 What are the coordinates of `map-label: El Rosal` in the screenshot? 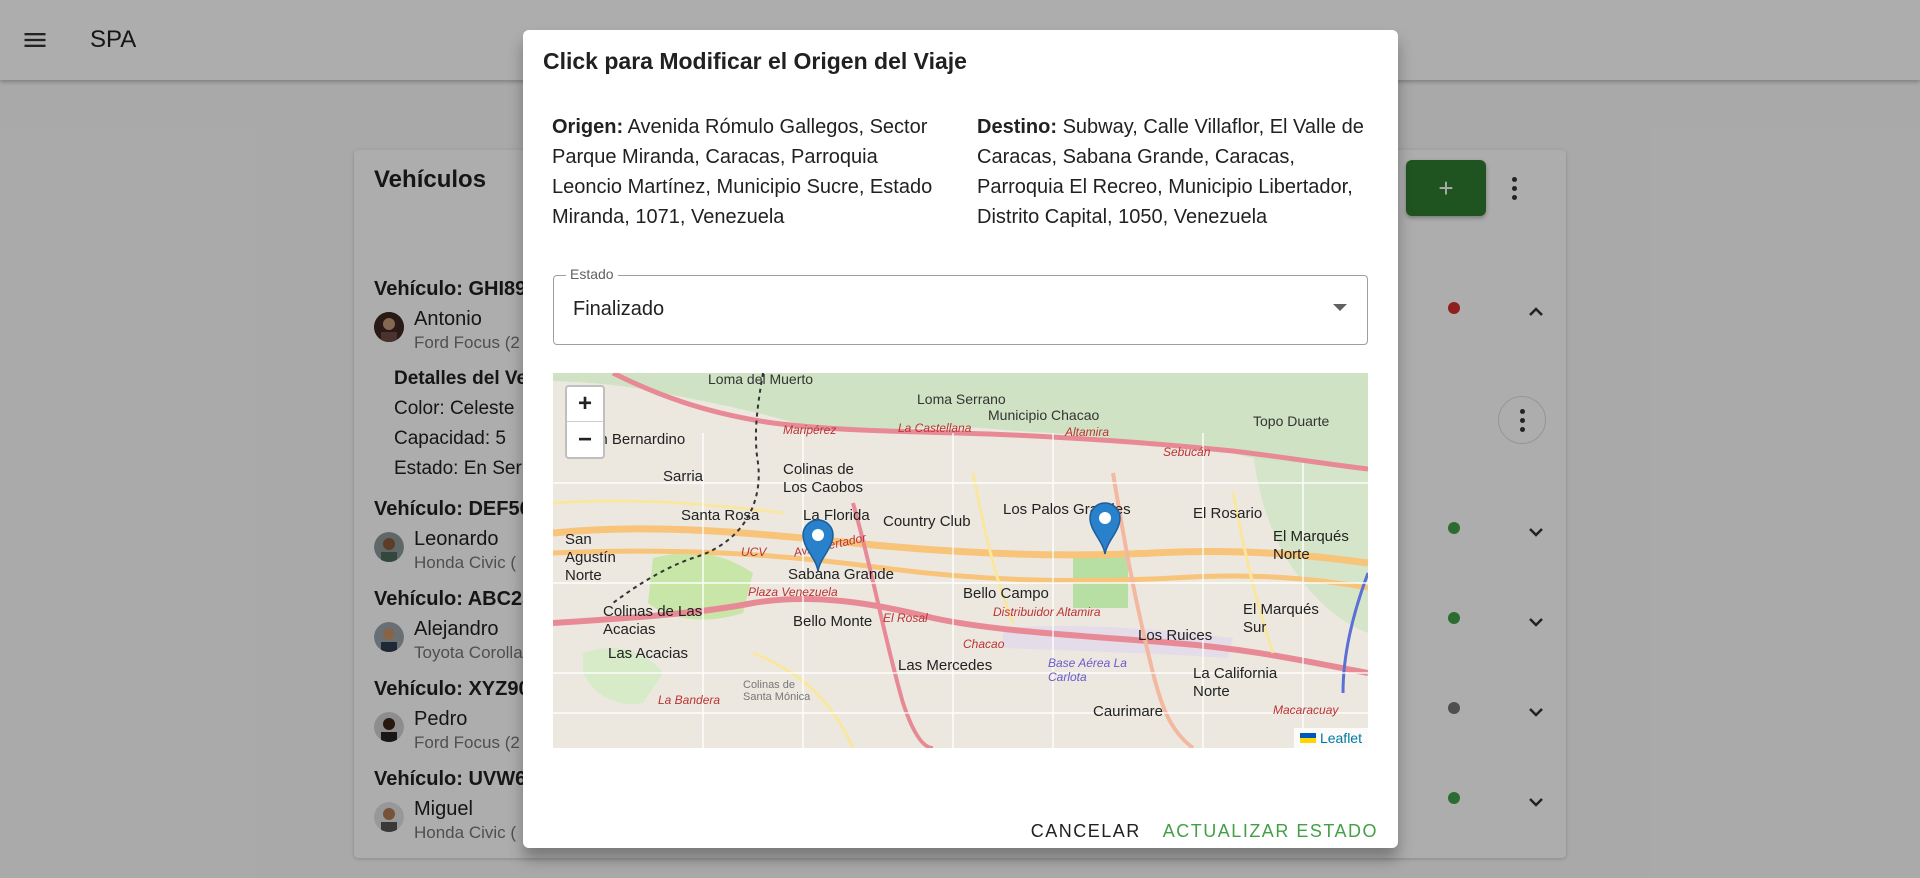 It's located at (905, 618).